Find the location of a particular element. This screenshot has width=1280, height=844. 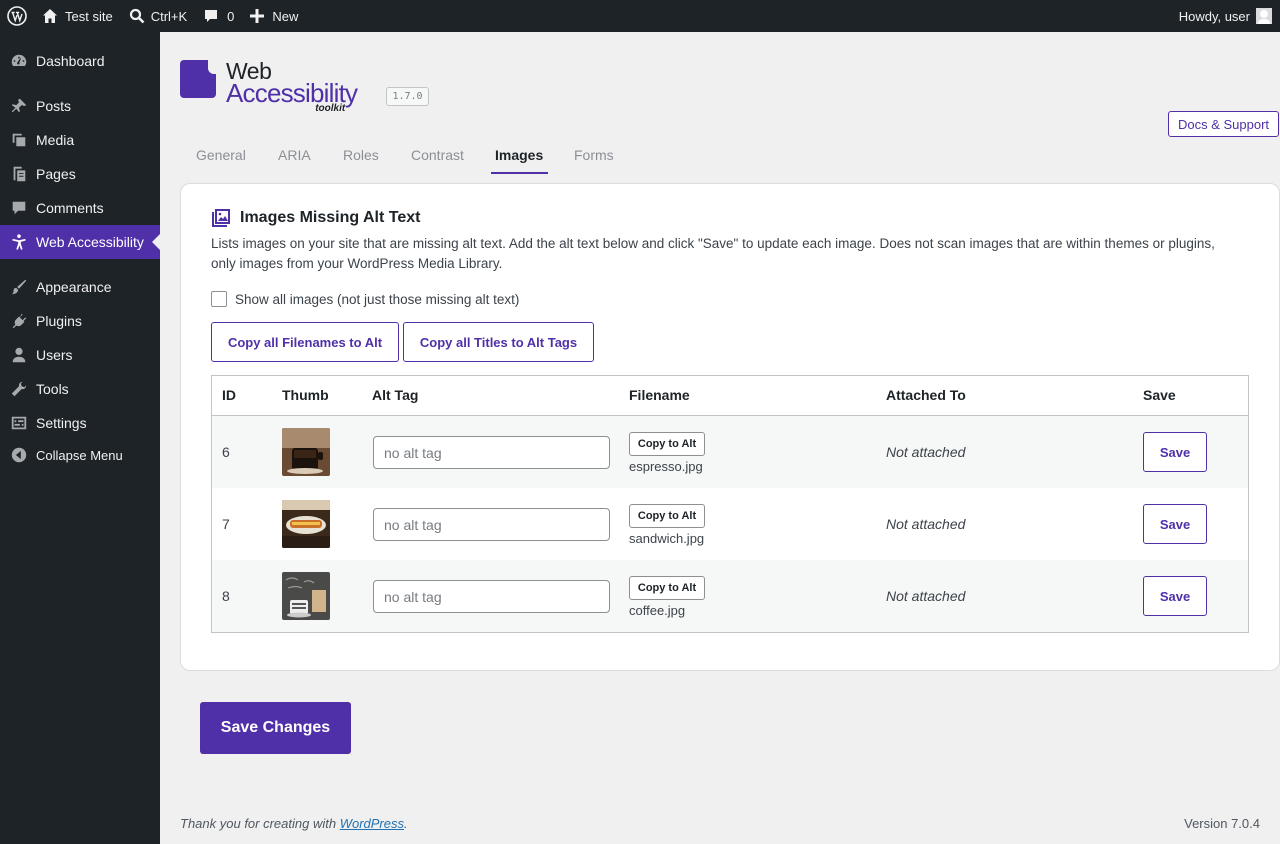

filename: espresso.jpg is located at coordinates (666, 466).